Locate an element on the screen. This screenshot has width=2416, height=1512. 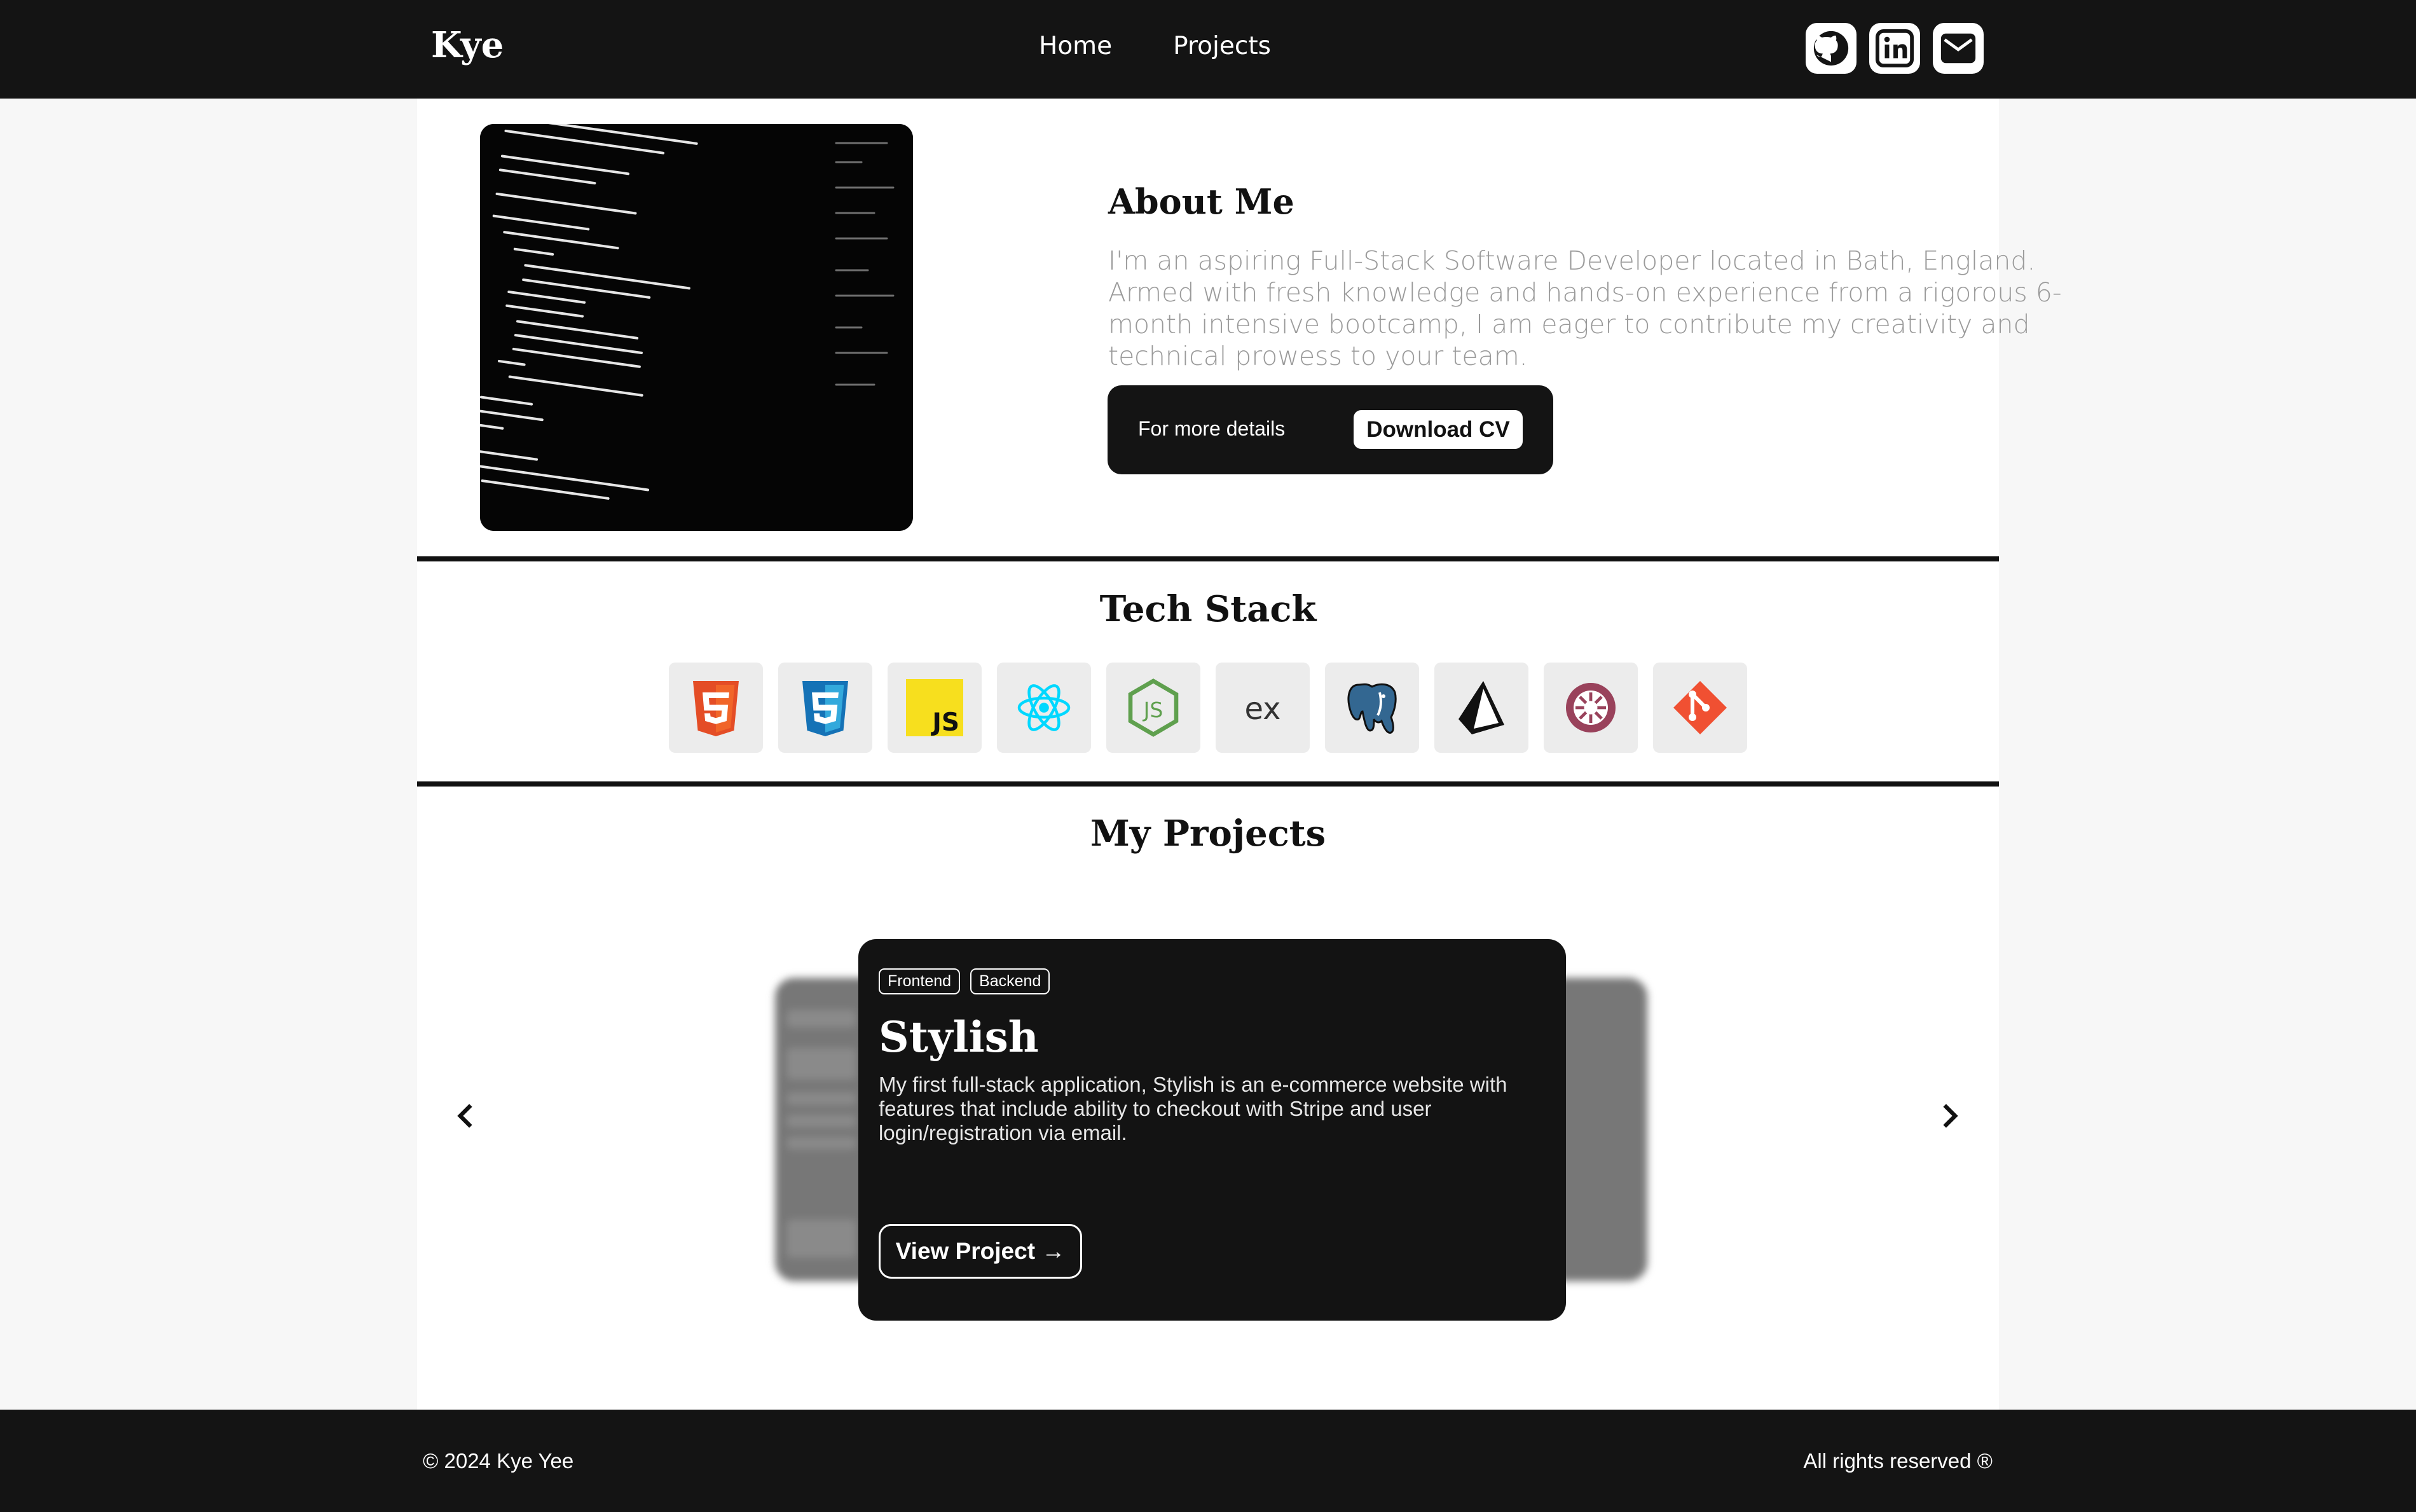
tech-tile-javascript: JS is located at coordinates (935, 708).